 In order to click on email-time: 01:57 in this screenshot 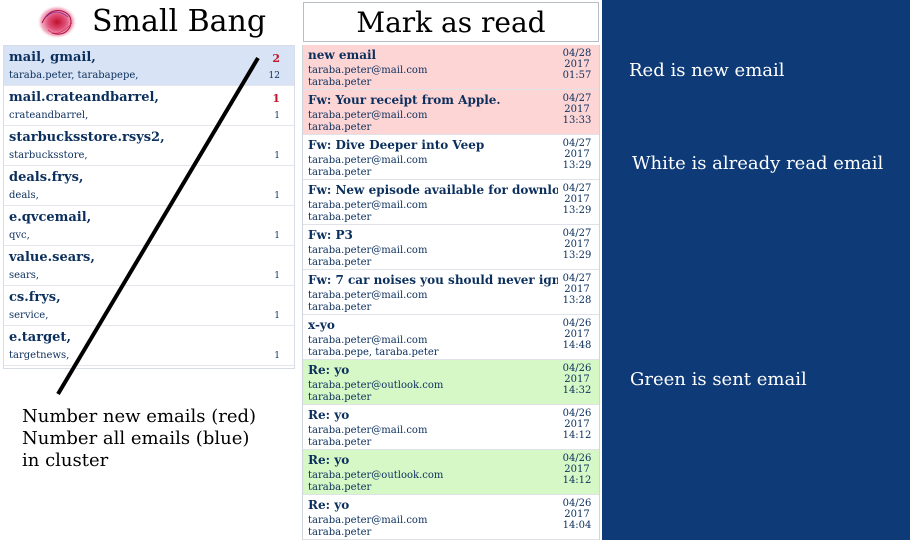, I will do `click(577, 75)`.